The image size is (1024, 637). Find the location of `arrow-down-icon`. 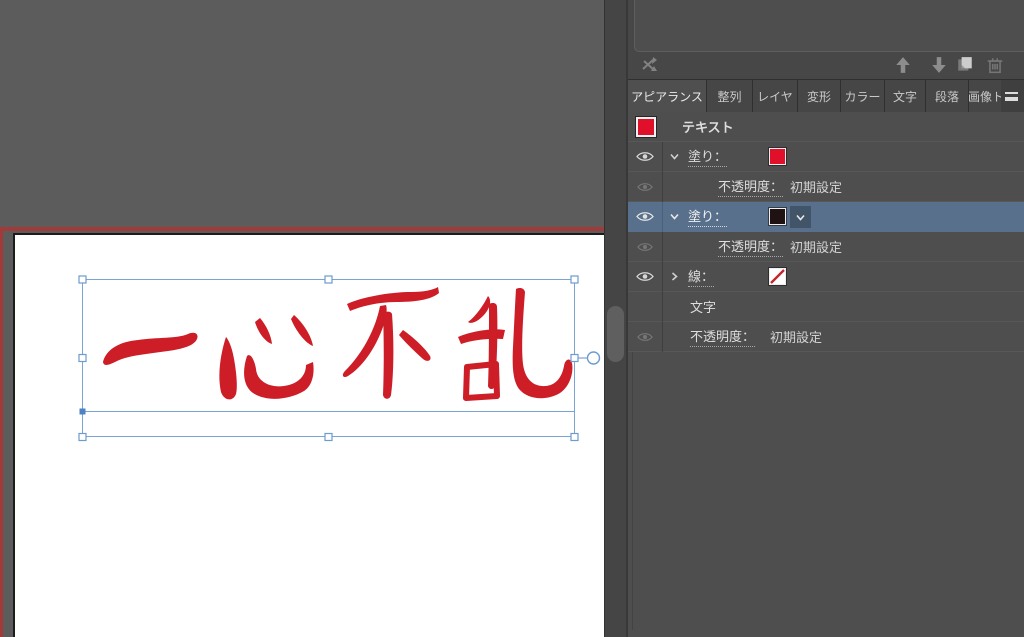

arrow-down-icon is located at coordinates (939, 65).